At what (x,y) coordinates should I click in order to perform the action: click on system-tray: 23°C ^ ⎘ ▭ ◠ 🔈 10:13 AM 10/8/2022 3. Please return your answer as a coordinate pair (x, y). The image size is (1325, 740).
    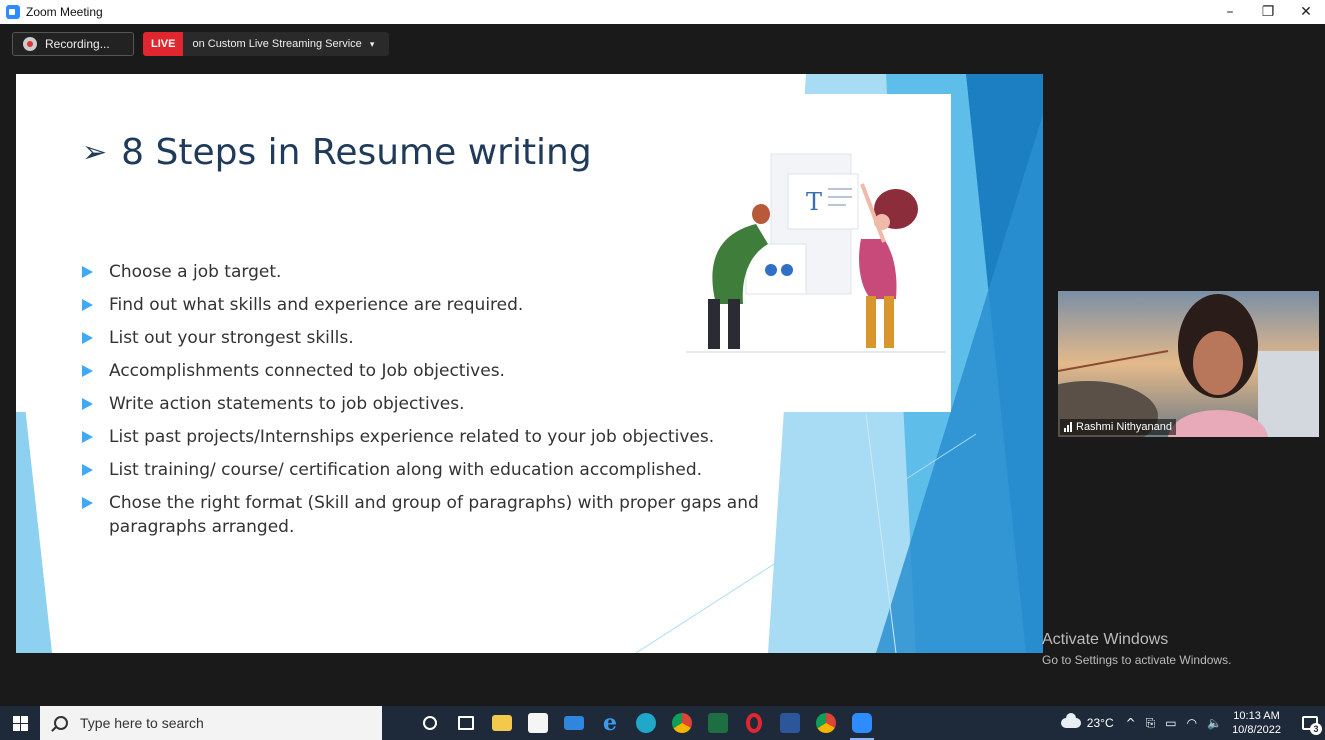
    Looking at the image, I should click on (1192, 723).